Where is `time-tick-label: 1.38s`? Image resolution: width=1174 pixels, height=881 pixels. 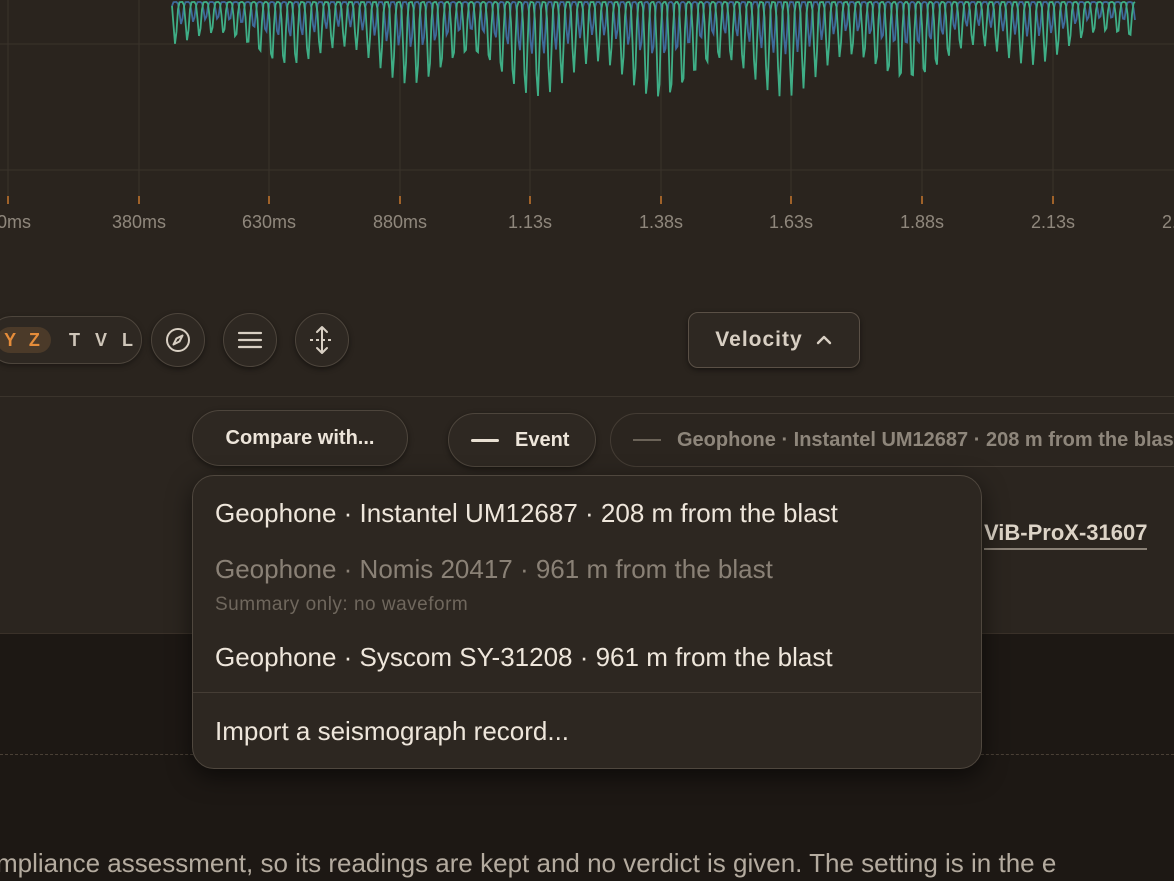
time-tick-label: 1.38s is located at coordinates (661, 222).